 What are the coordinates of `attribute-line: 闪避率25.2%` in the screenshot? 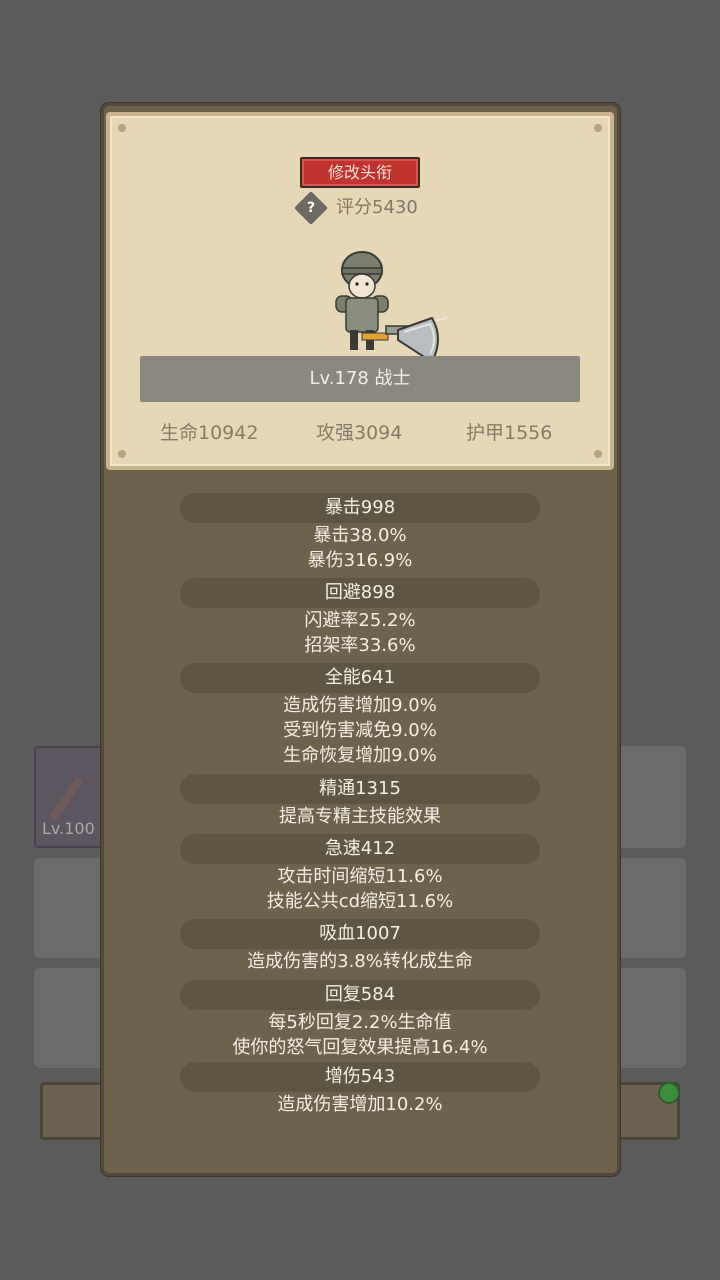 It's located at (360, 620).